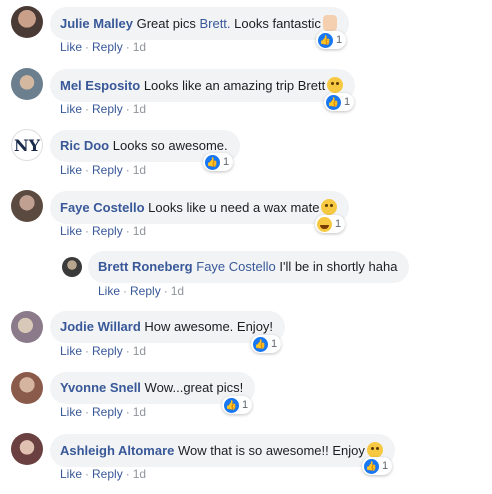 This screenshot has width=492, height=494. Describe the element at coordinates (235, 266) in the screenshot. I see `mention-link: Faye Costello` at that location.